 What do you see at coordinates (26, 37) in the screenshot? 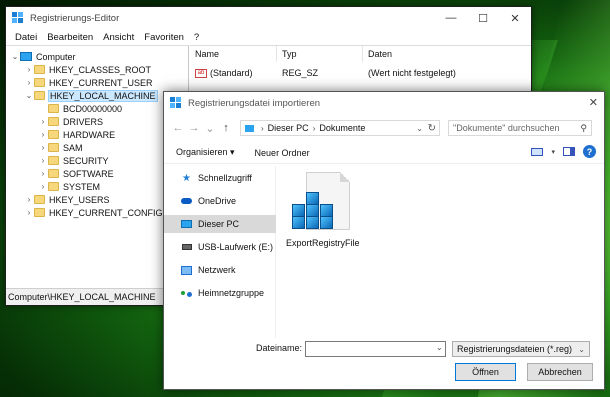
I see `menu-datei: Datei` at bounding box center [26, 37].